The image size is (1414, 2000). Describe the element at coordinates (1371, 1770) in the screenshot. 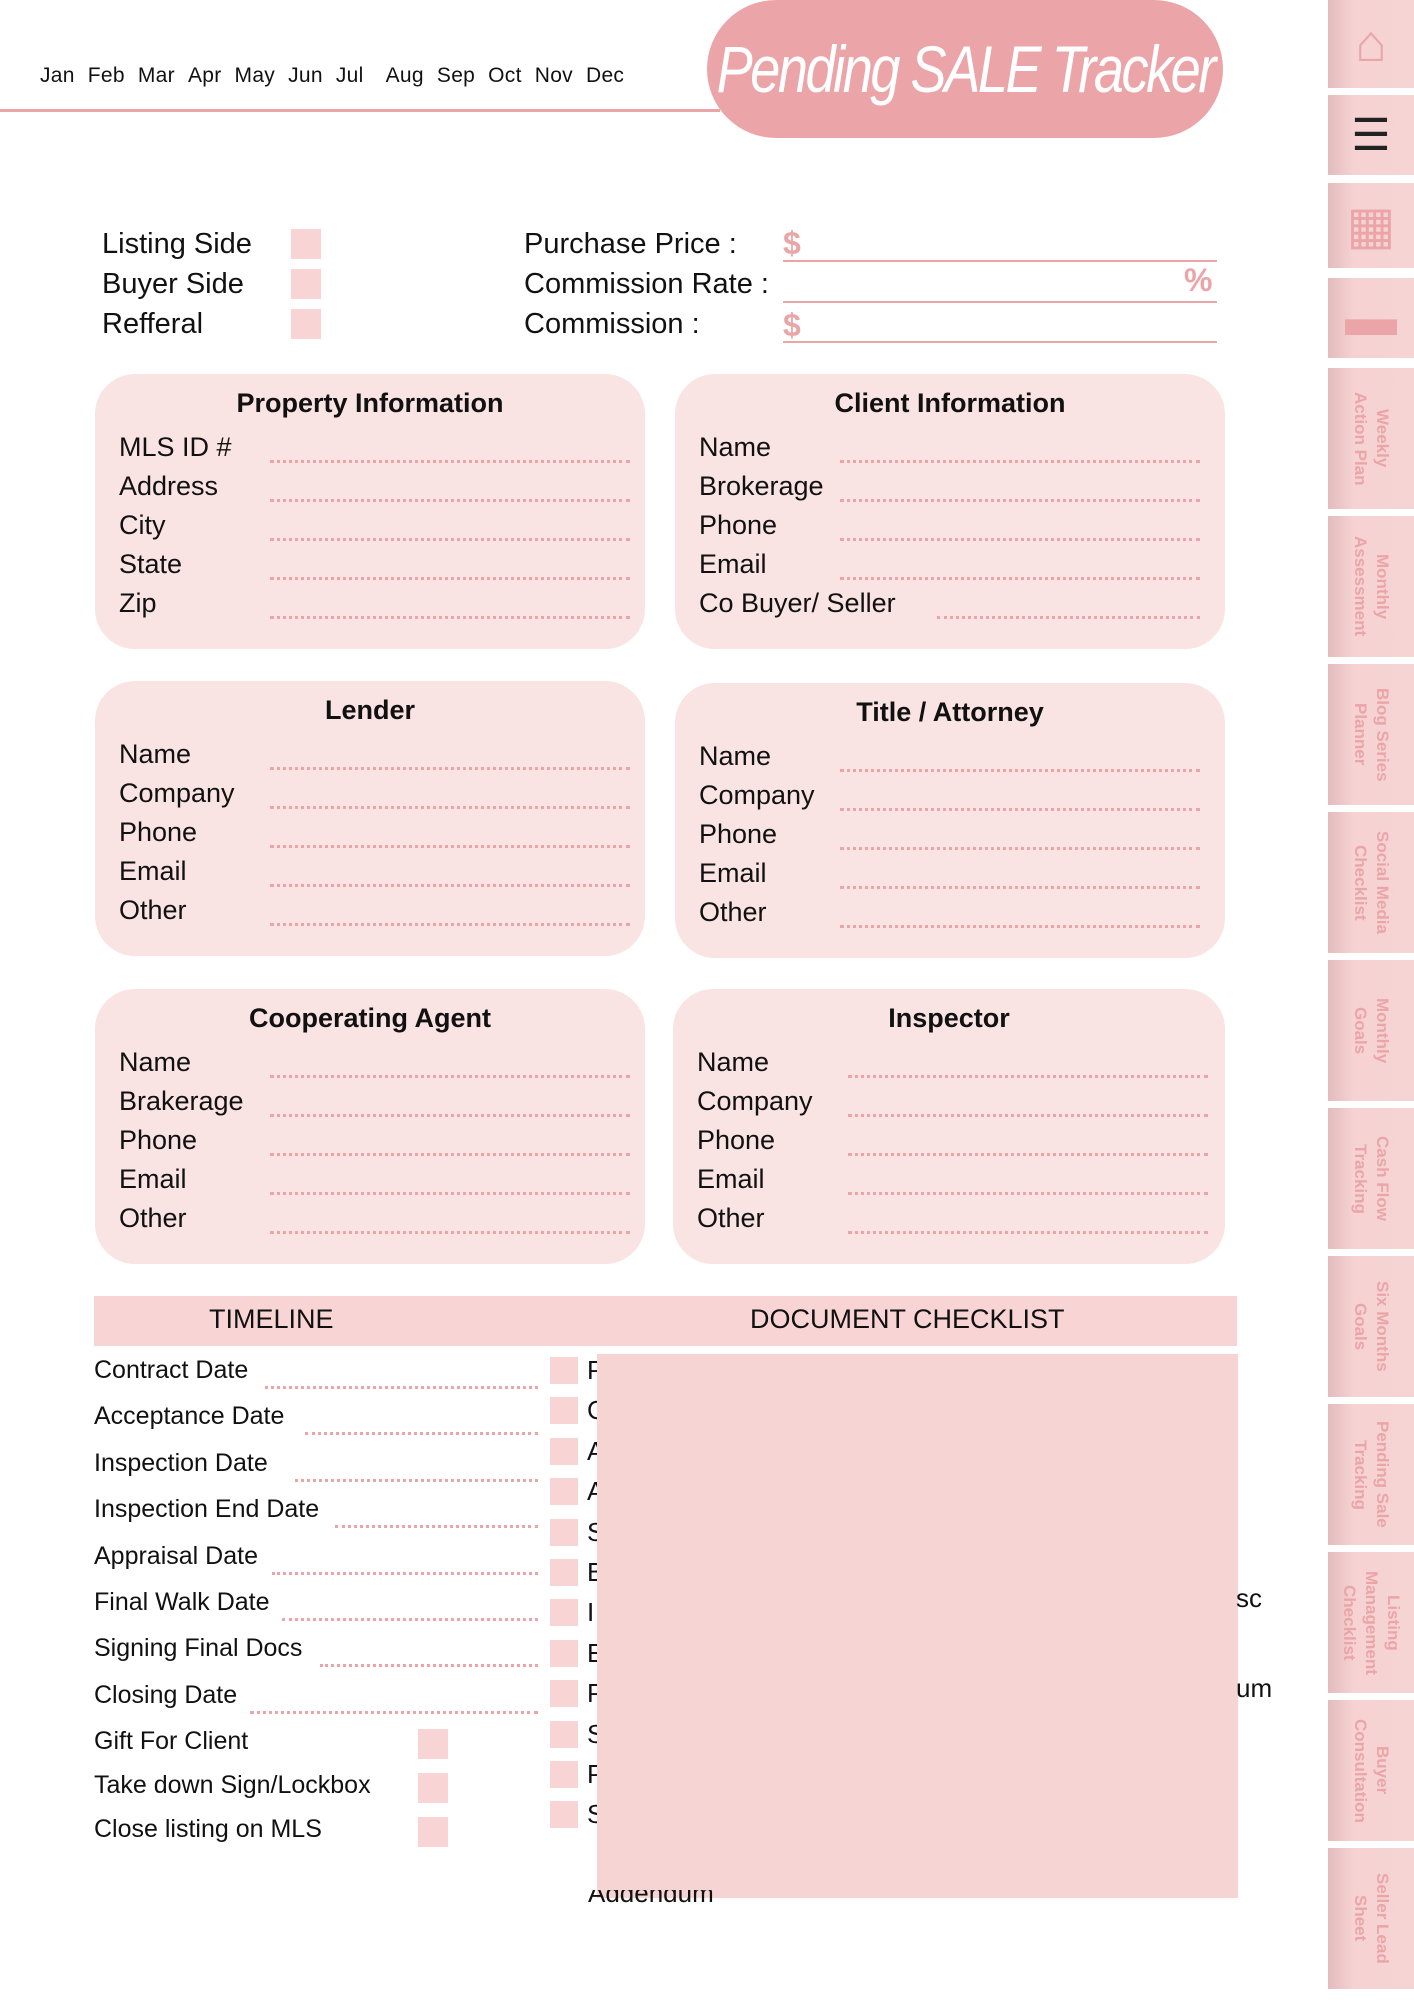

I see `sidebar-tab: Buyer Consultation` at that location.